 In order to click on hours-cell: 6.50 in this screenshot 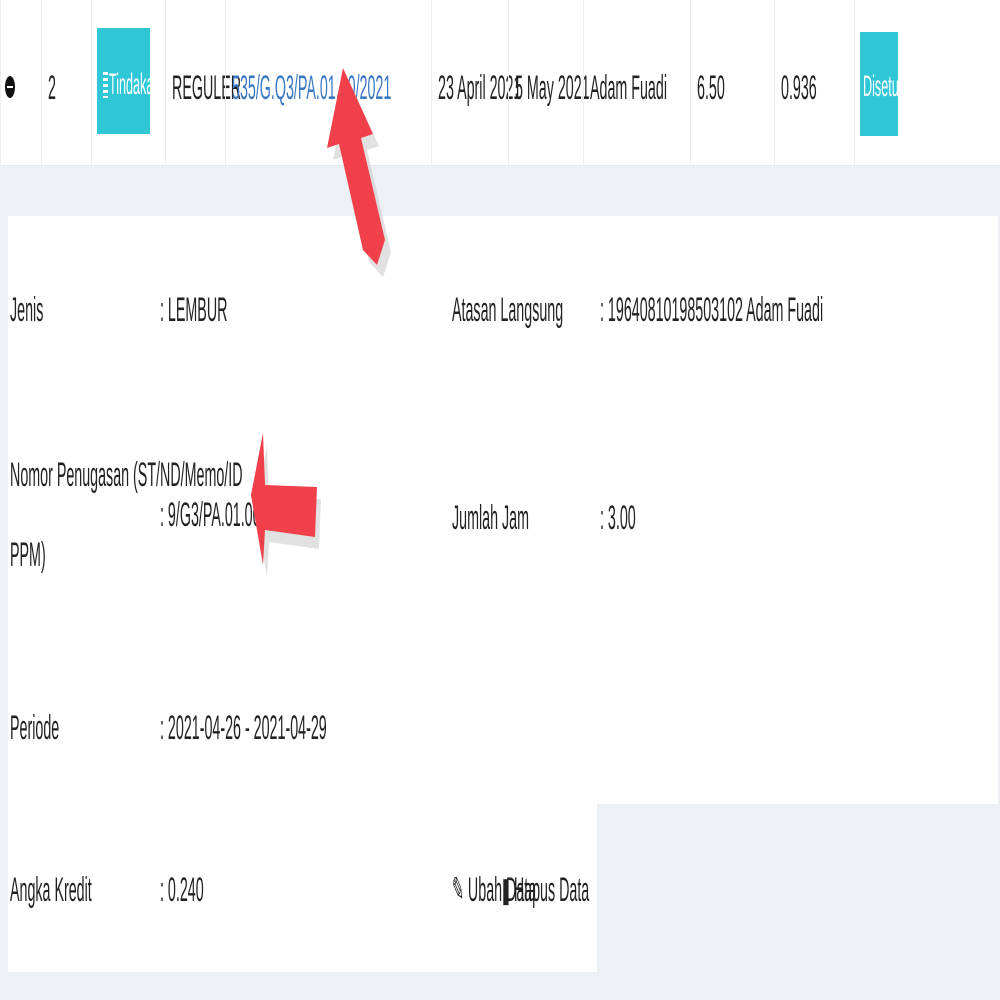, I will do `click(732, 82)`.